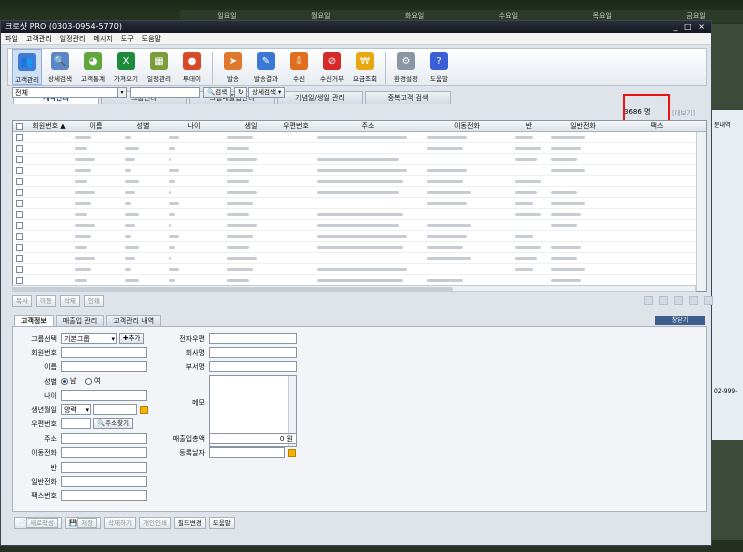 The width and height of the screenshot is (743, 552). Describe the element at coordinates (104, 481) in the screenshot. I see `phone-field` at that location.